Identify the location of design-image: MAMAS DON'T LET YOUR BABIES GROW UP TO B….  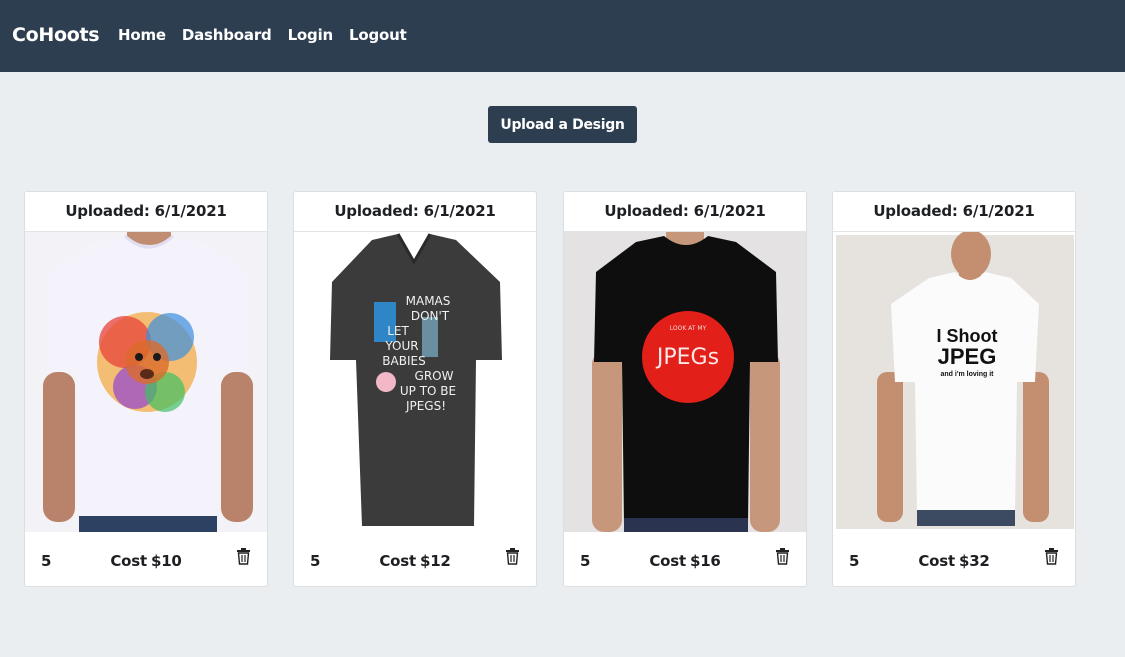
(415, 382).